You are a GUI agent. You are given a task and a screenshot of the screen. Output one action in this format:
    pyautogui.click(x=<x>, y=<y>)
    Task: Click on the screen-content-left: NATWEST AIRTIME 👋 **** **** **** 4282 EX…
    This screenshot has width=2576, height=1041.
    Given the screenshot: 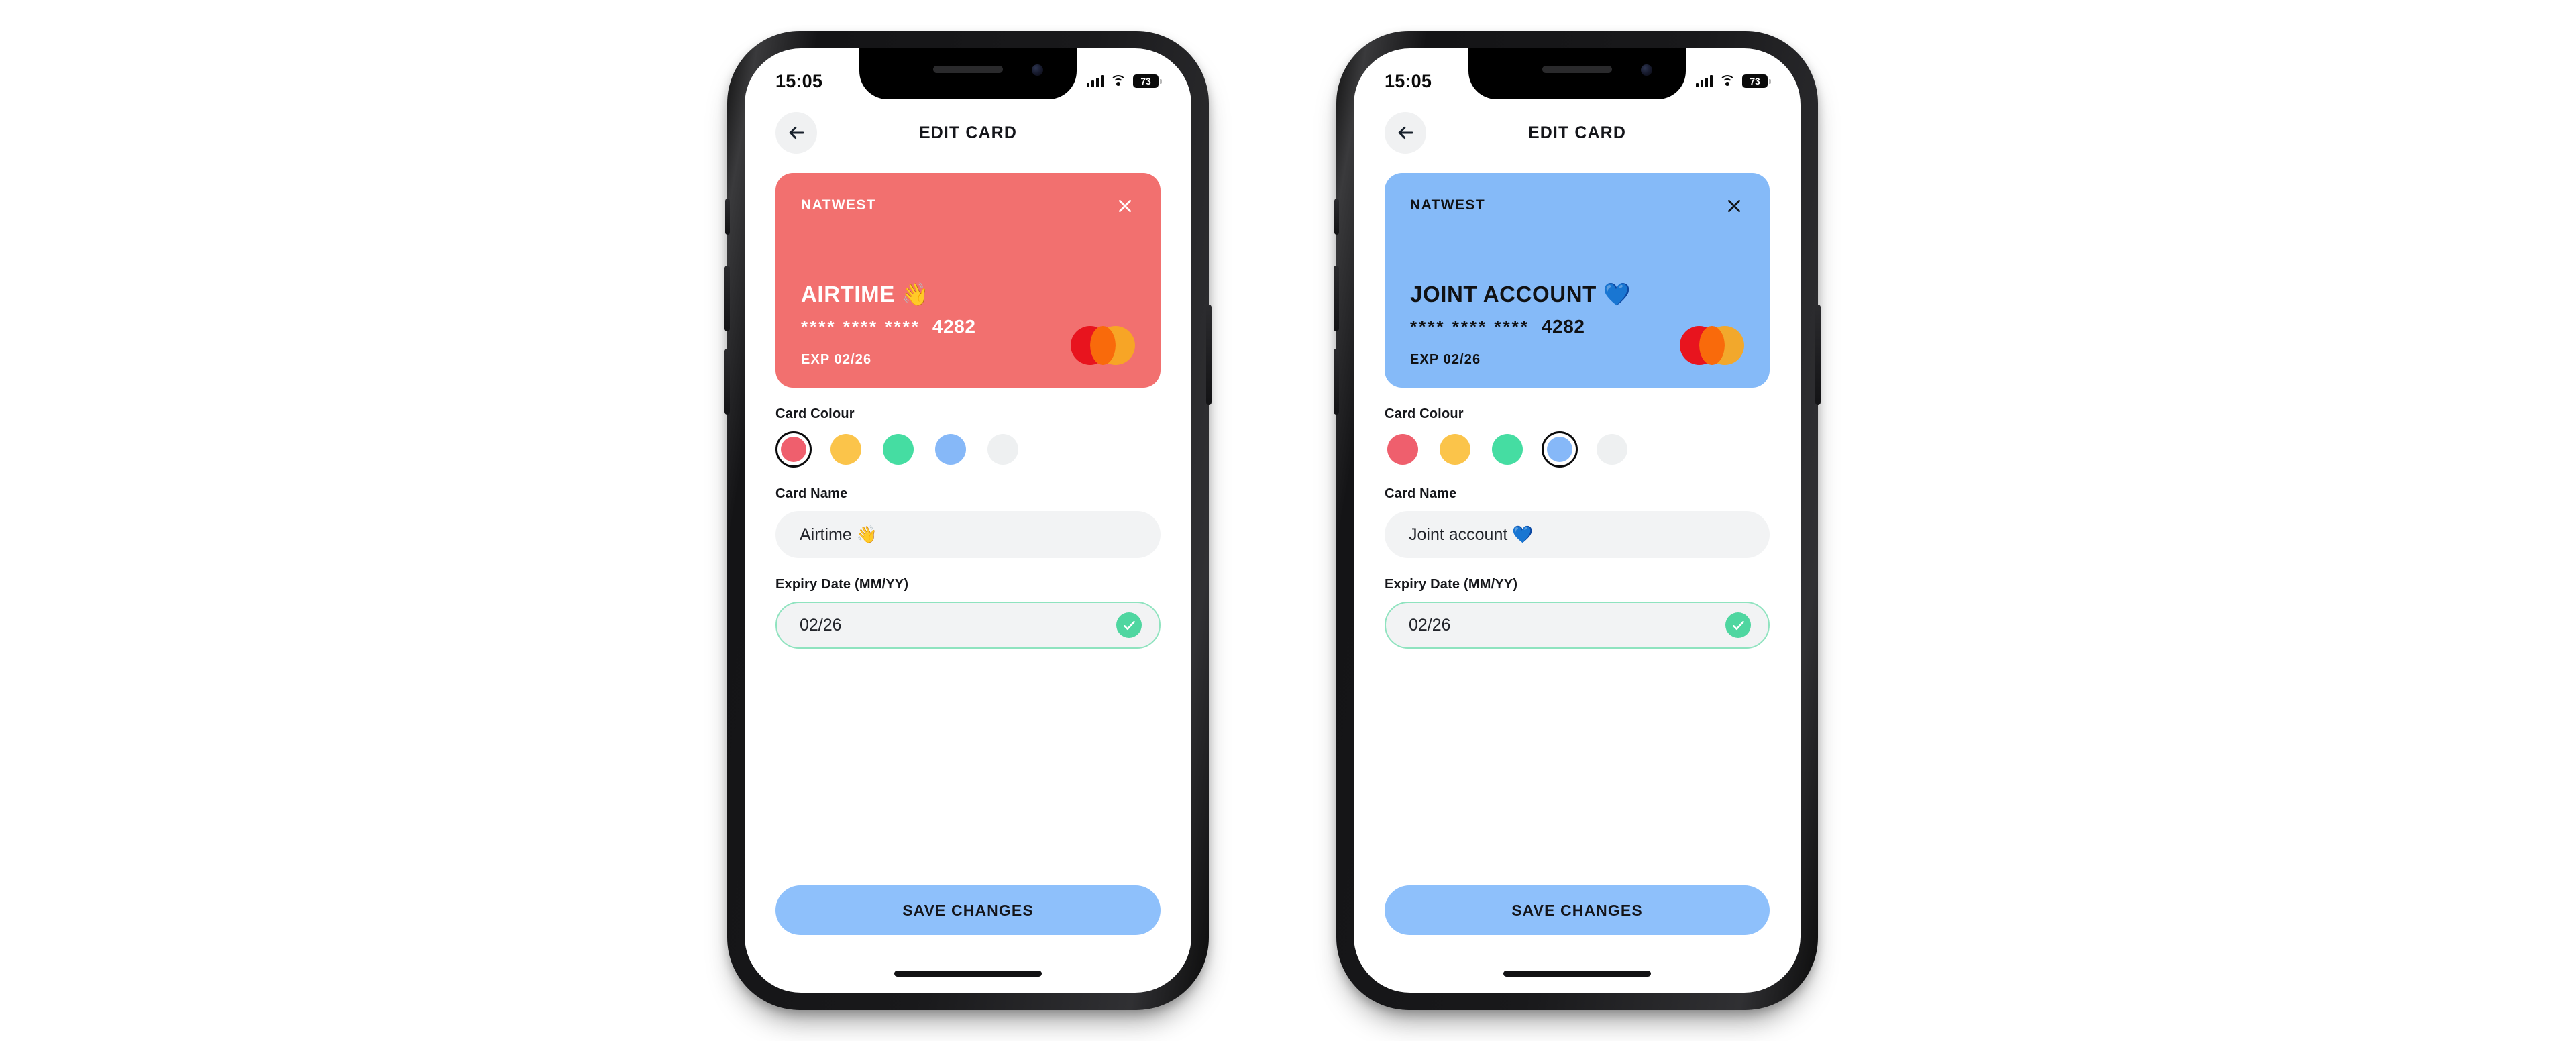 What is the action you would take?
    pyautogui.click(x=968, y=411)
    